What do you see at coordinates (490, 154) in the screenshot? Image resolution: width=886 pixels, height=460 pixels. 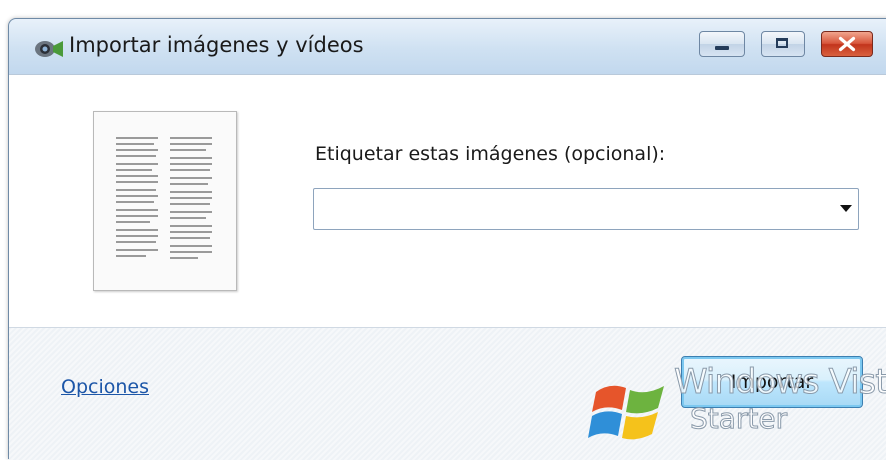 I see `tag-images-label: Etiquetar estas imágenes (opcional):` at bounding box center [490, 154].